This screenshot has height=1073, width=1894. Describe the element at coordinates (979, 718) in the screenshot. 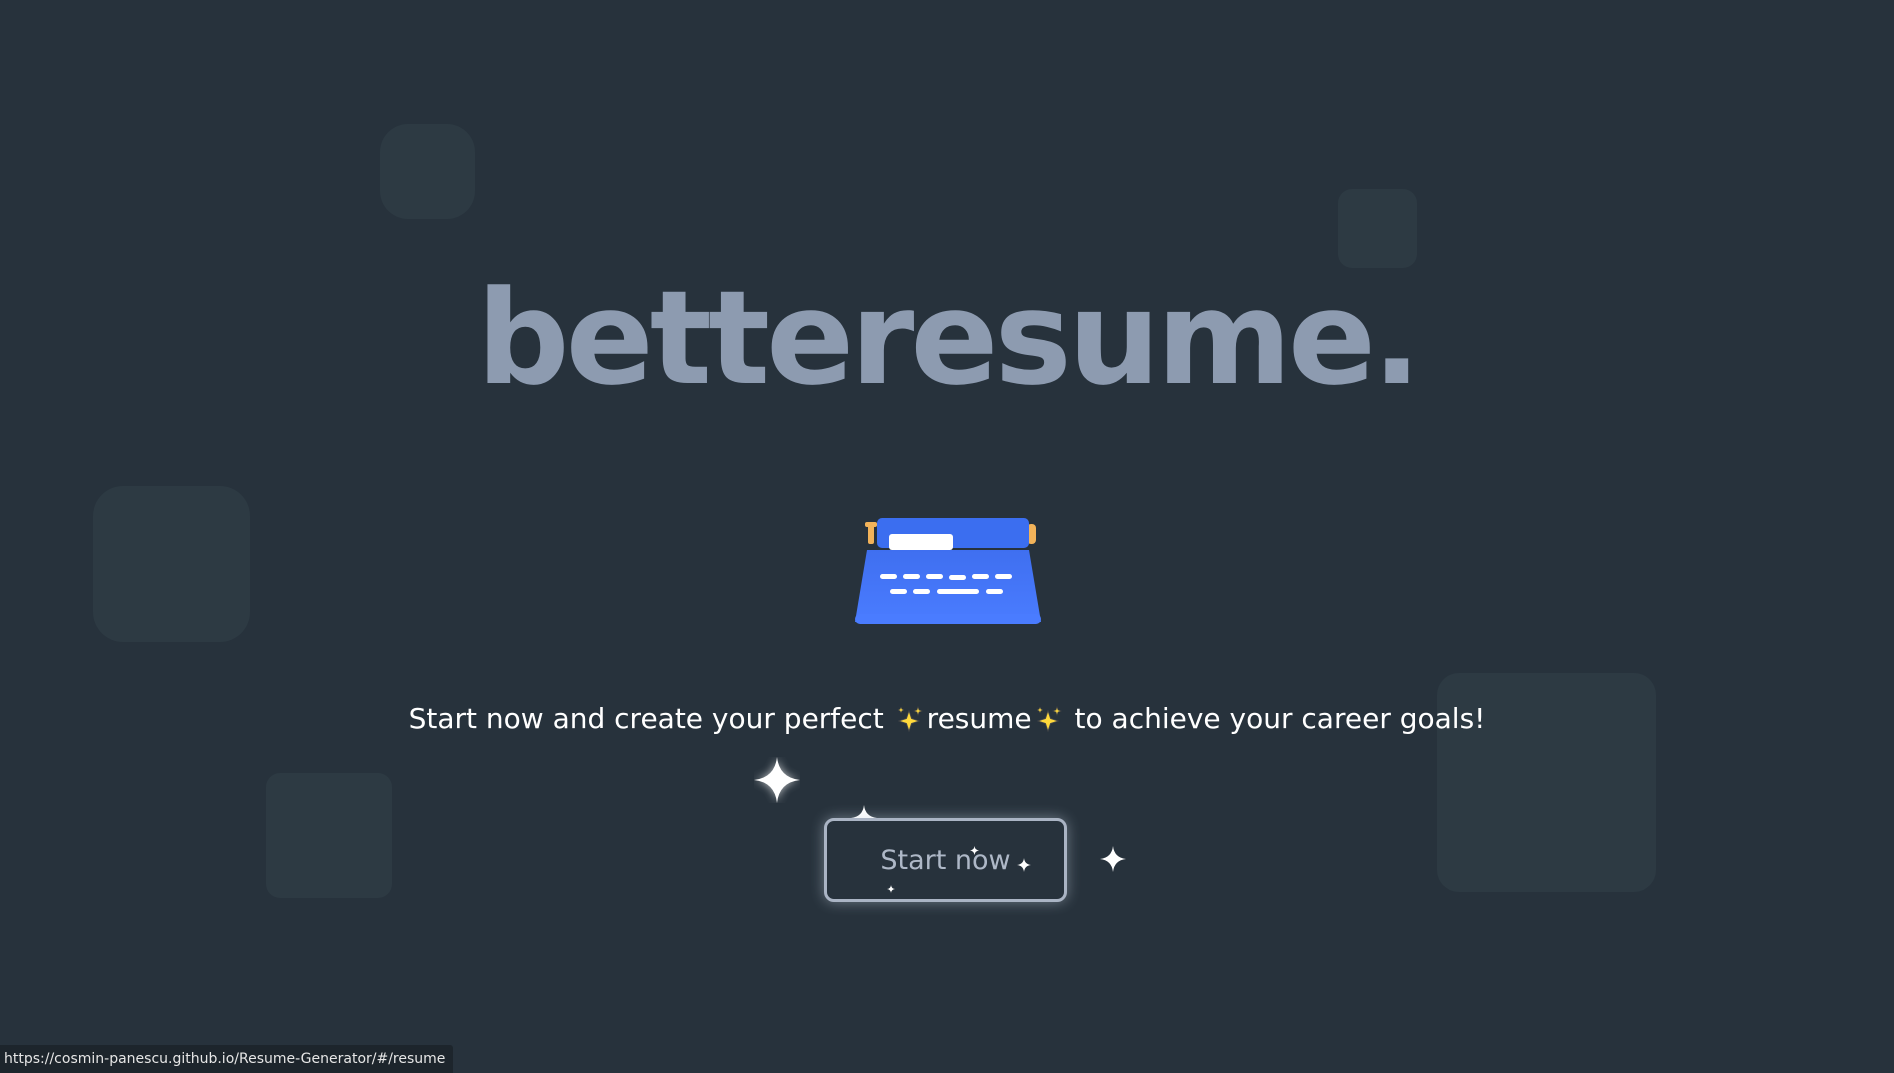

I see `tagline-text-resume: resume` at that location.